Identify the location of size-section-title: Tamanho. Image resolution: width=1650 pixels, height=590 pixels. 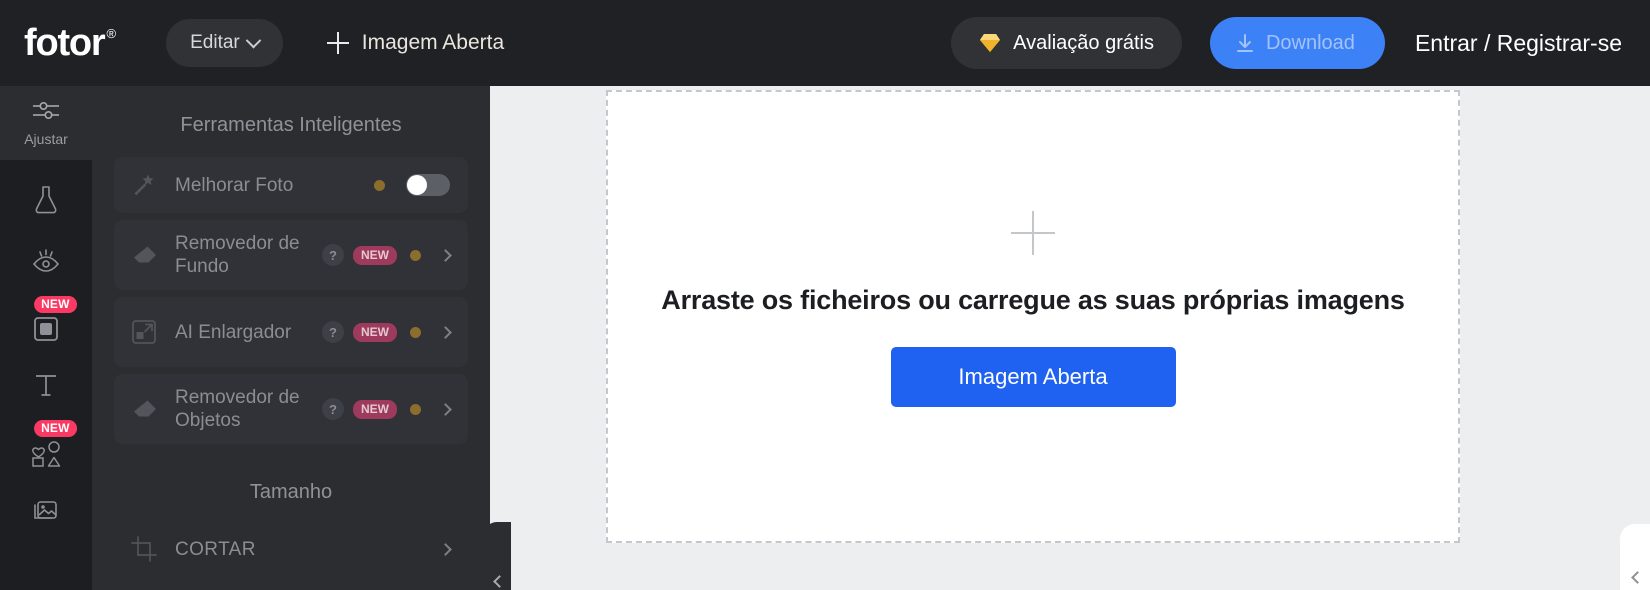
(291, 492).